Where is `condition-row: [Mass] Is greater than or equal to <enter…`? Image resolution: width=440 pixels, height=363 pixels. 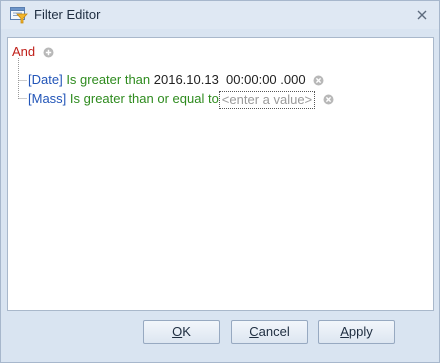
condition-row: [Mass] Is greater than or equal to <enter… is located at coordinates (181, 99).